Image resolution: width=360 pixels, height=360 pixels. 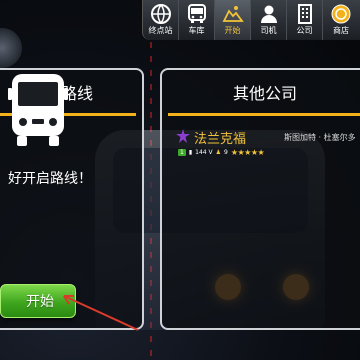 I want to click on globe-icon, so click(x=161, y=14).